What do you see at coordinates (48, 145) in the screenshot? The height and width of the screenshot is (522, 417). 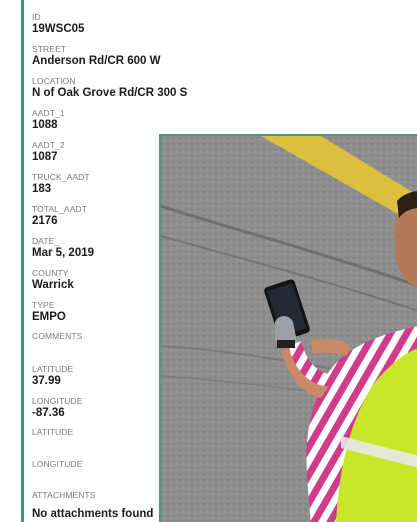 I see `field-label-aadt-2: AADT_2` at bounding box center [48, 145].